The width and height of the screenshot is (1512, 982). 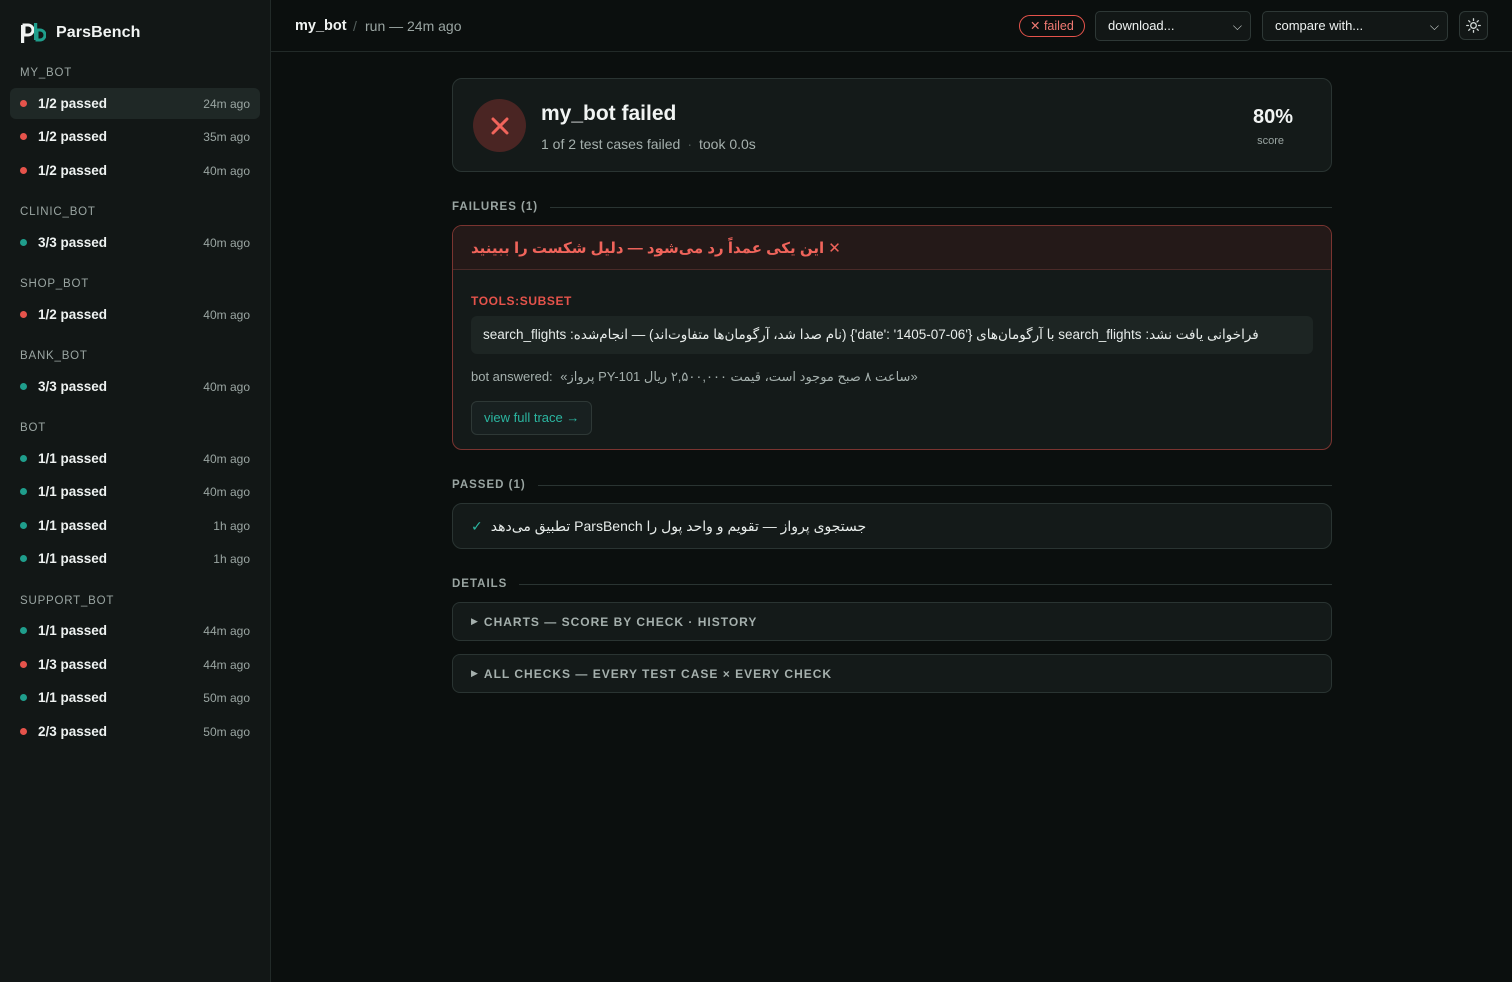 What do you see at coordinates (55, 284) in the screenshot?
I see `group-title-shop-bot: SHOP_BOT` at bounding box center [55, 284].